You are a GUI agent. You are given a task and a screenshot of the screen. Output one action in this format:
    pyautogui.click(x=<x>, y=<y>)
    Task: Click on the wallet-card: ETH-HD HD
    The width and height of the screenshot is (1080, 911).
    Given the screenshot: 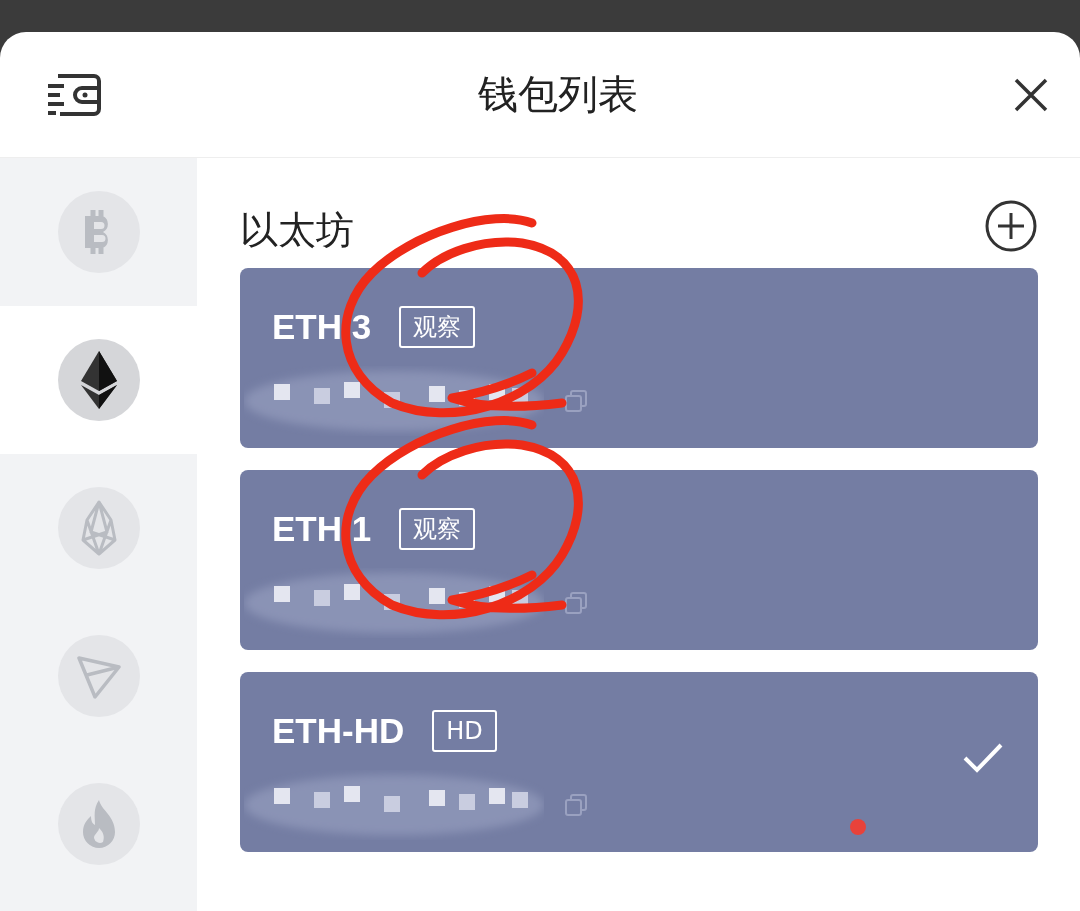 What is the action you would take?
    pyautogui.click(x=639, y=762)
    